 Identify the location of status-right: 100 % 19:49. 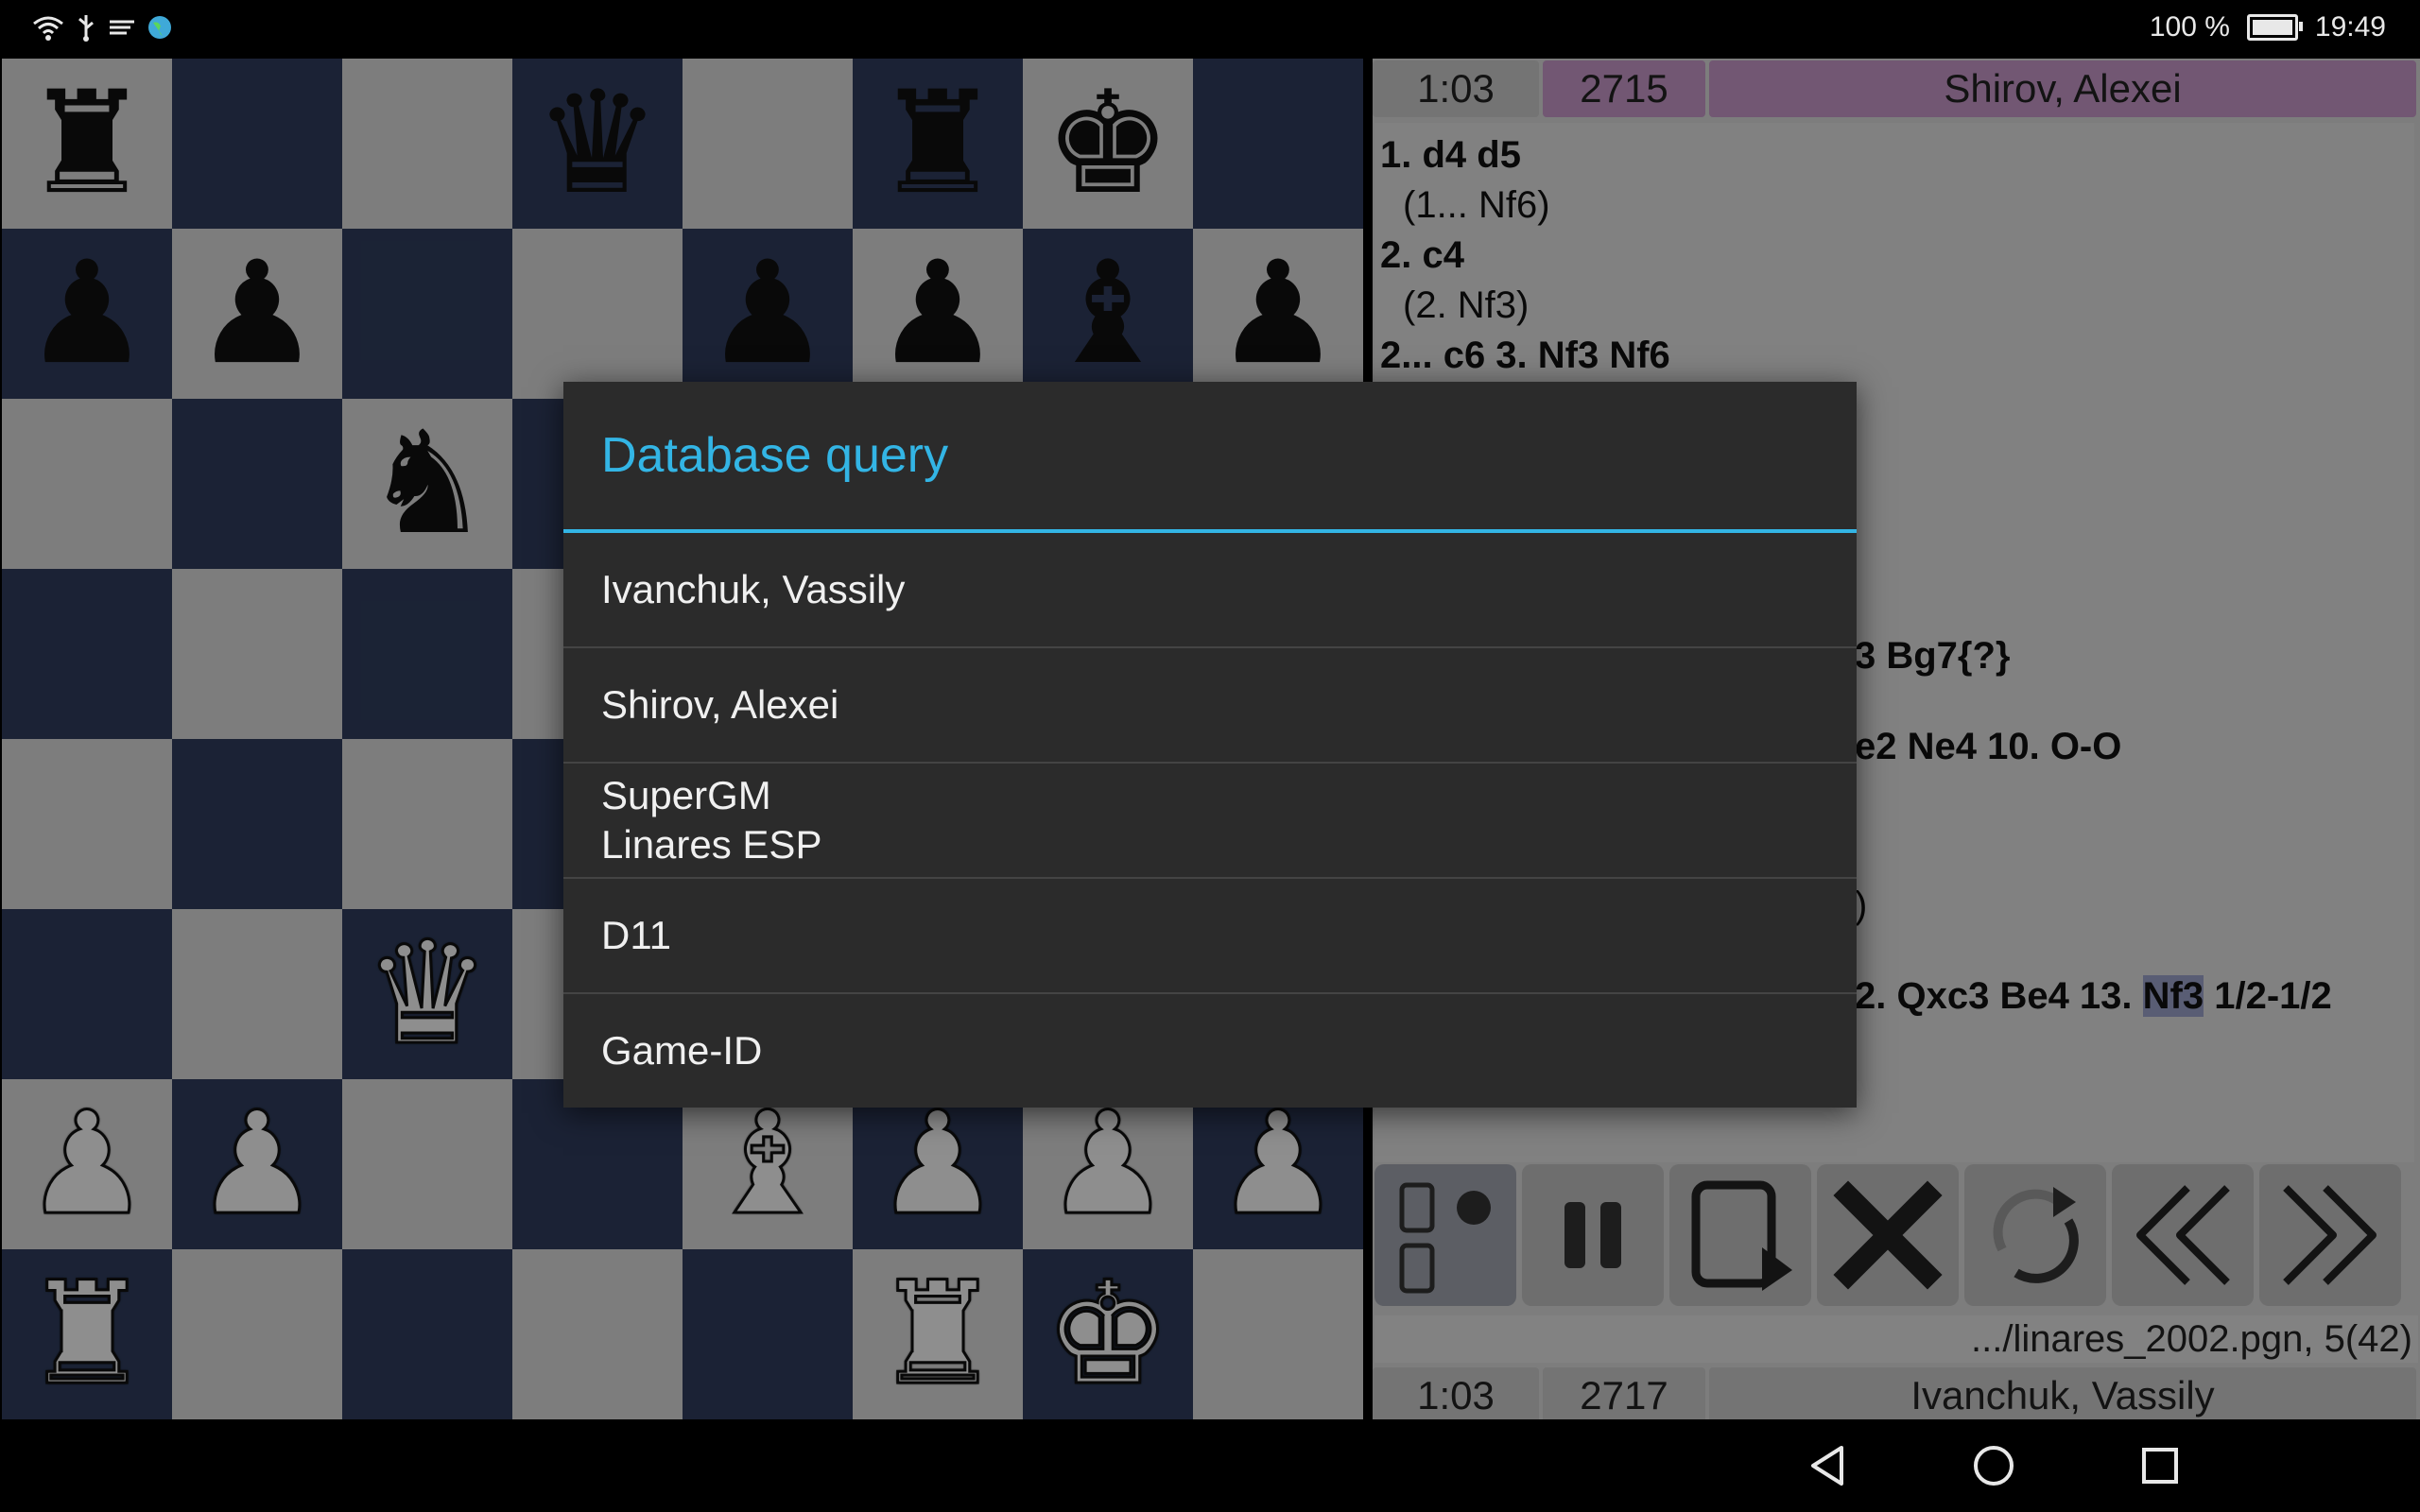
(2268, 27).